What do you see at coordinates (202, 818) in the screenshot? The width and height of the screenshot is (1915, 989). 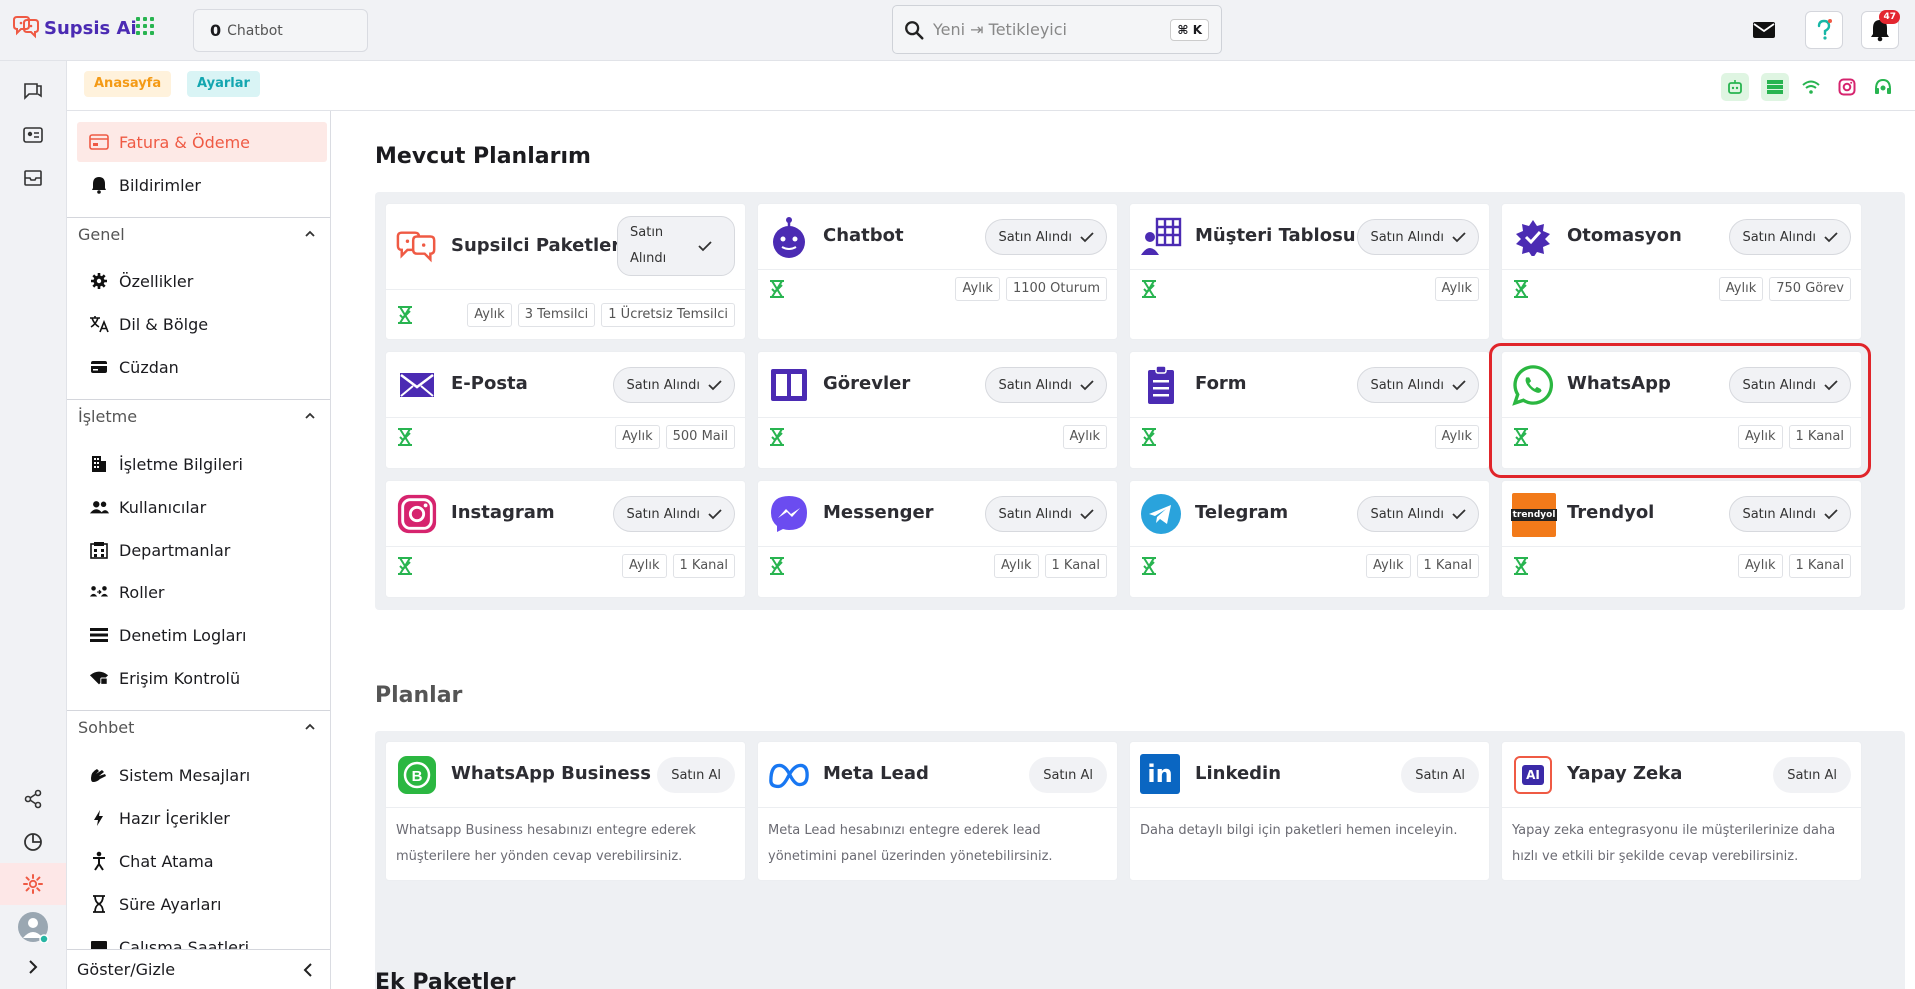 I see `sidebar-item-ready-content: Hazır İçerikler` at bounding box center [202, 818].